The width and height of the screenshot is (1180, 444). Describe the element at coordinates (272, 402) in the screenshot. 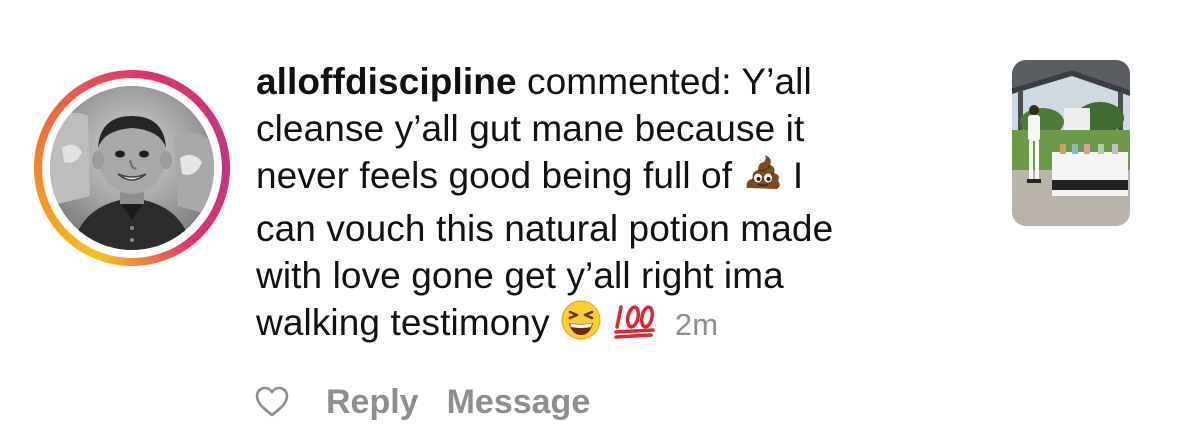

I see `heart-outline-icon` at that location.